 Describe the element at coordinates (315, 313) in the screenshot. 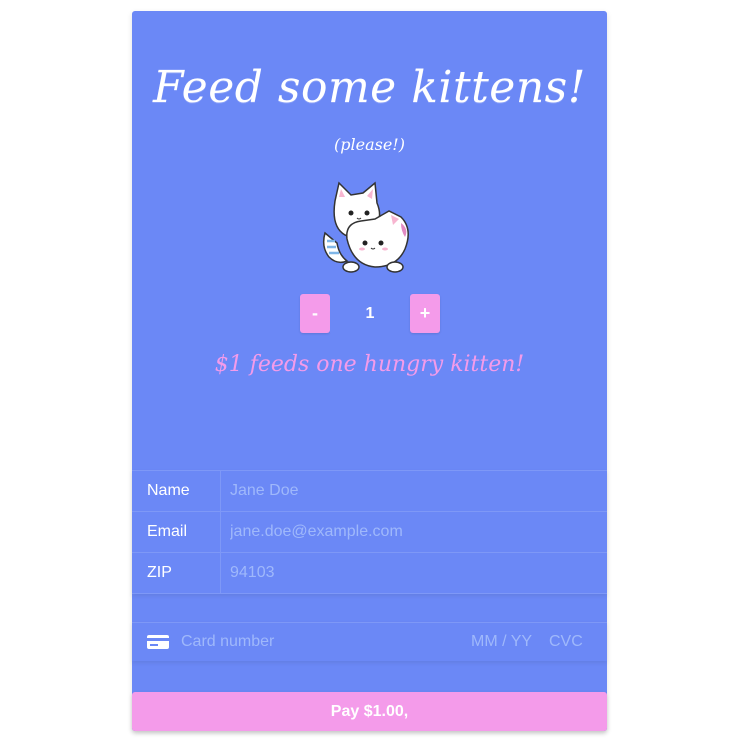

I see `decrement-button: -` at that location.